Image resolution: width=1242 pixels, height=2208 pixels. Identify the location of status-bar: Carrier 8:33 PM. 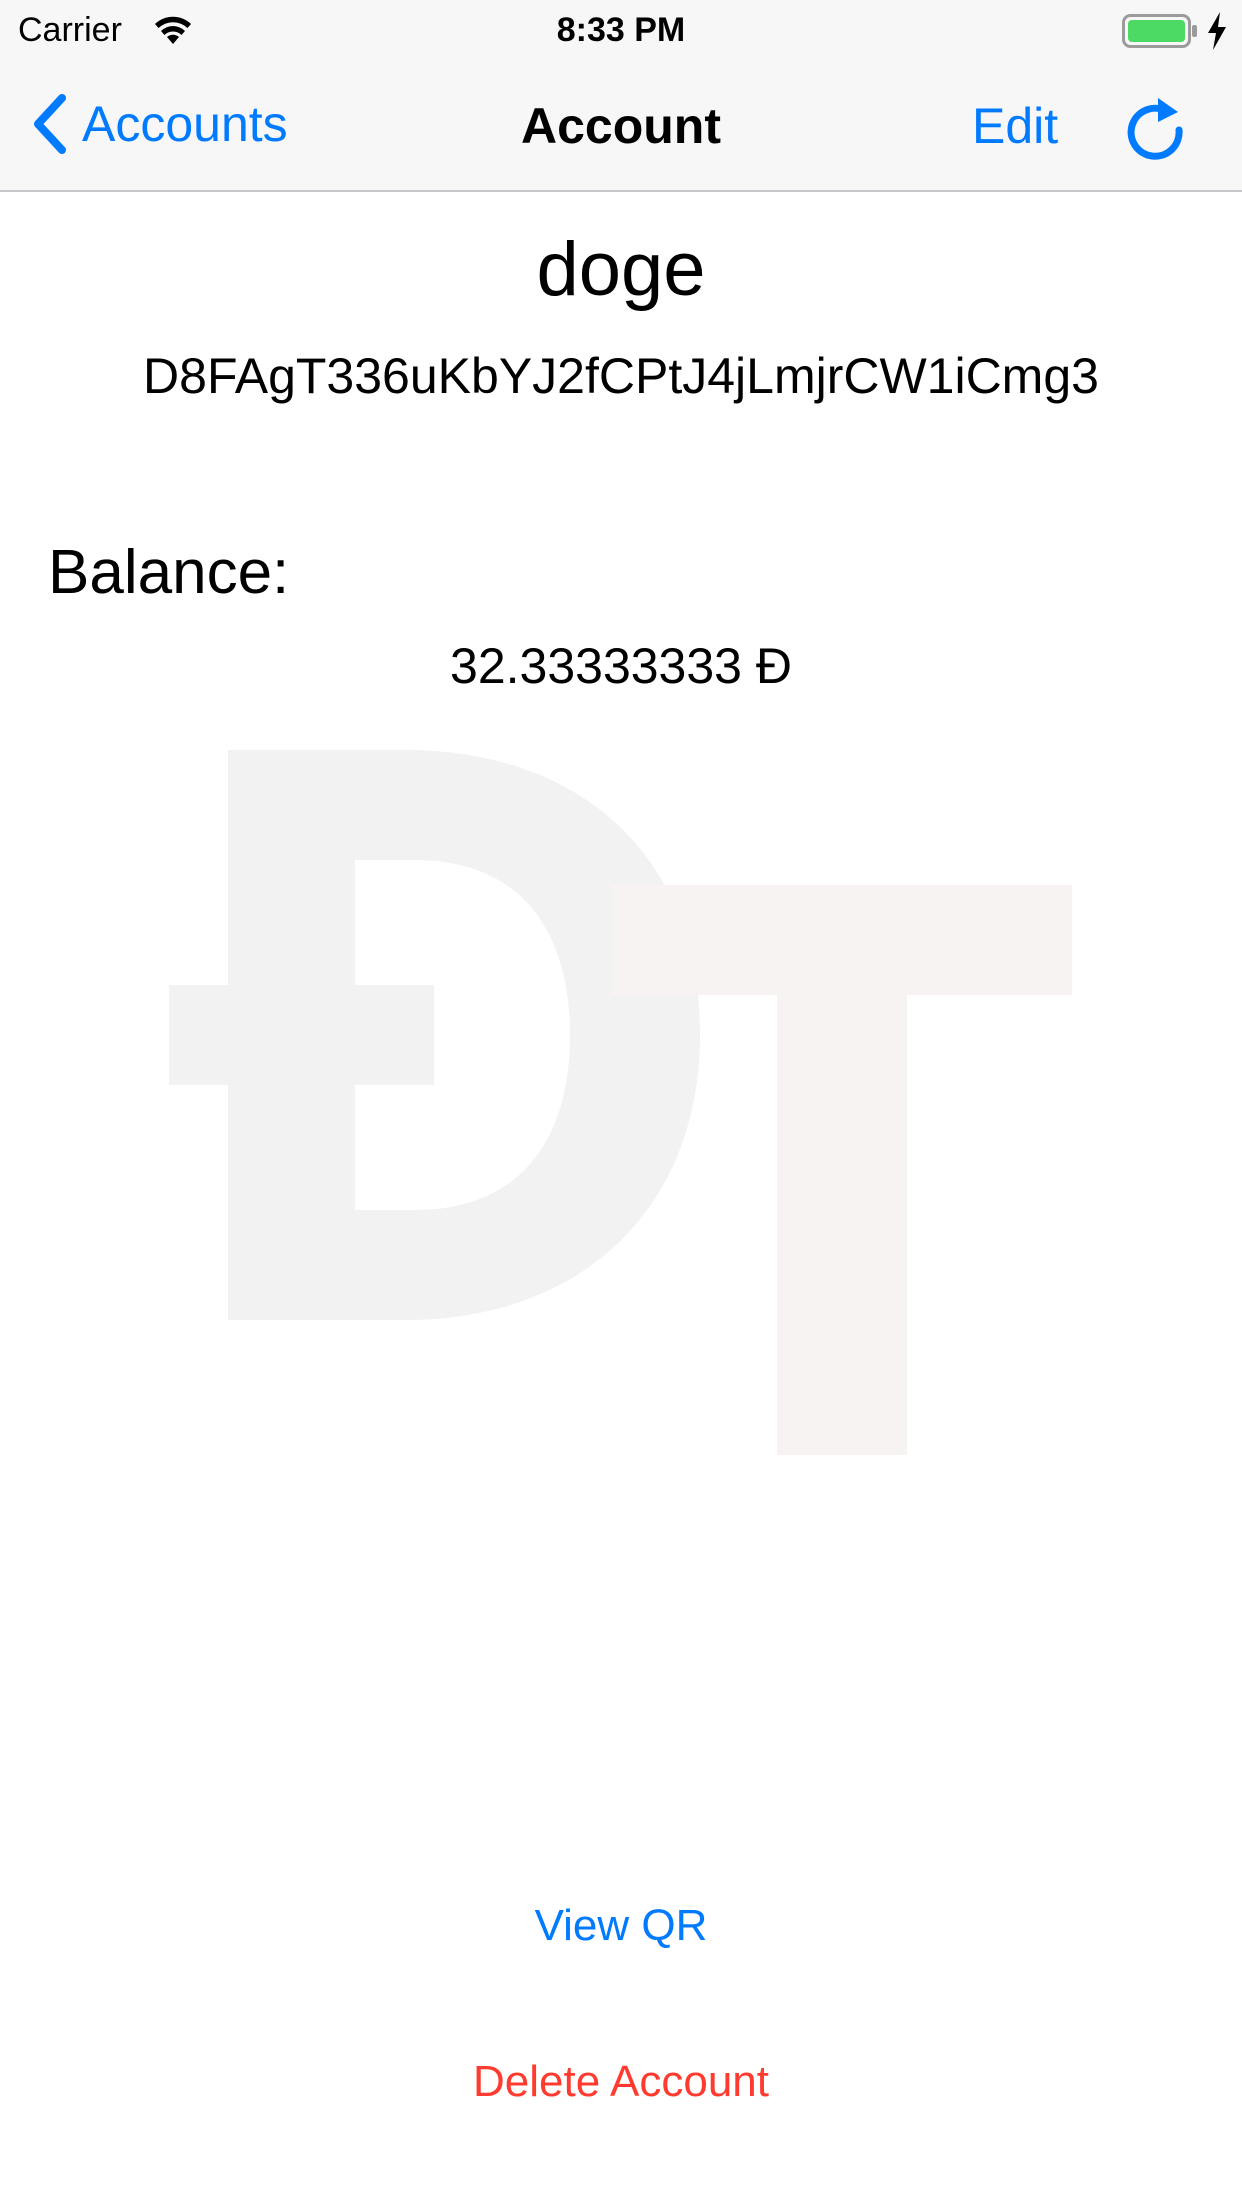
(621, 30).